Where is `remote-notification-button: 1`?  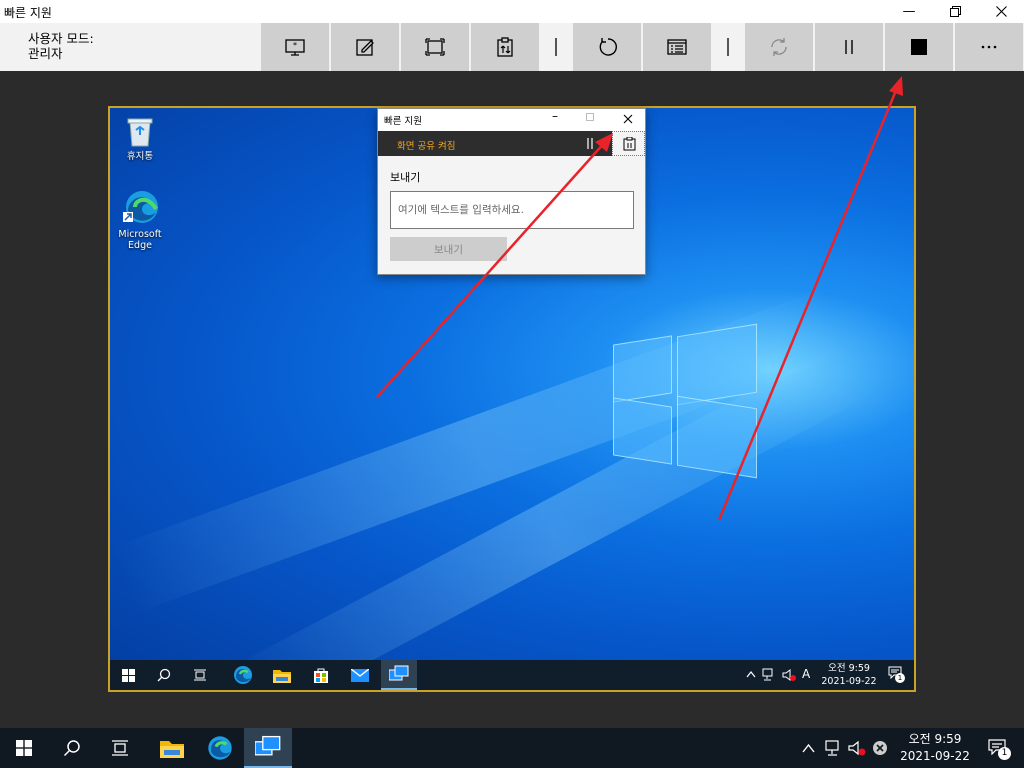
remote-notification-button: 1 is located at coordinates (896, 674).